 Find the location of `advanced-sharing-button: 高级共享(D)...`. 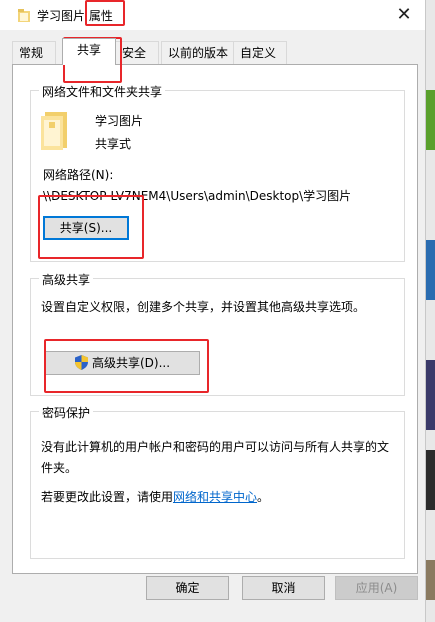

advanced-sharing-button: 高级共享(D)... is located at coordinates (122, 363).